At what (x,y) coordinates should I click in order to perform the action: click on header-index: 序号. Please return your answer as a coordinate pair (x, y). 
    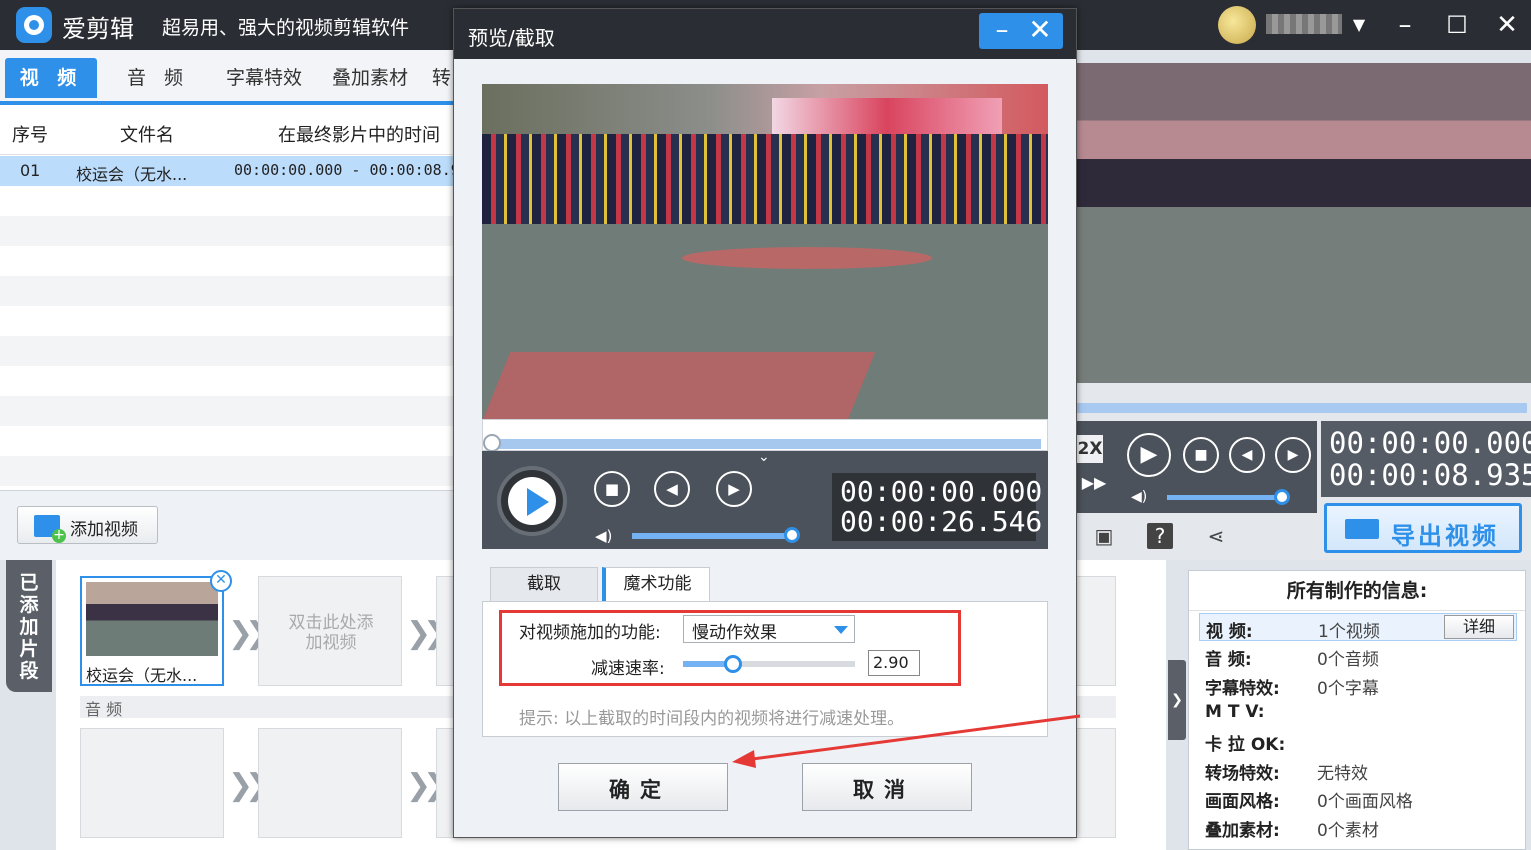
    Looking at the image, I should click on (30, 135).